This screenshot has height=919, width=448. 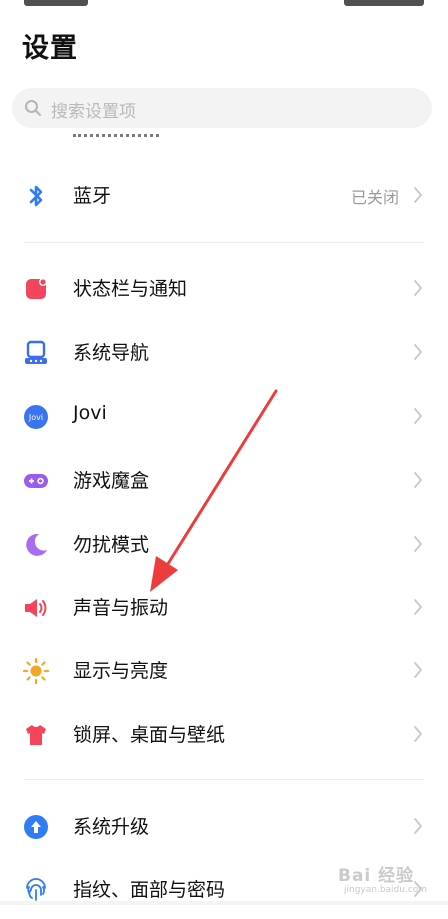 What do you see at coordinates (36, 288) in the screenshot?
I see `status-bar-icon` at bounding box center [36, 288].